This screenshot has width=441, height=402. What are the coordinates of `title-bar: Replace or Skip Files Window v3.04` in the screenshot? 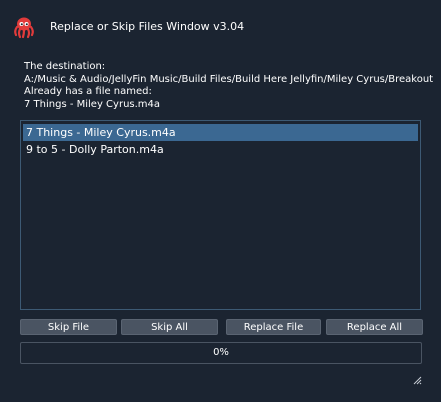 It's located at (220, 23).